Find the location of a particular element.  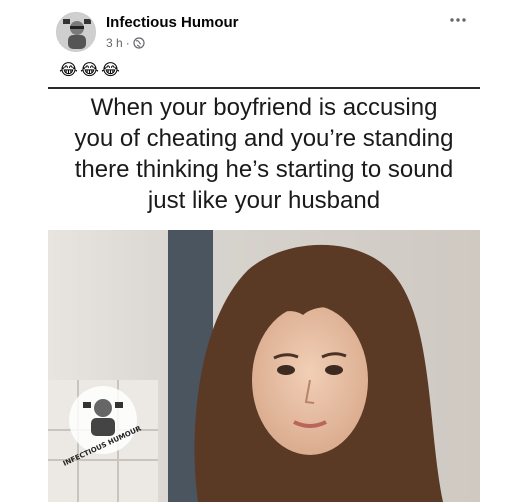

caption-line: you of cheating and you’re standing is located at coordinates (264, 138).